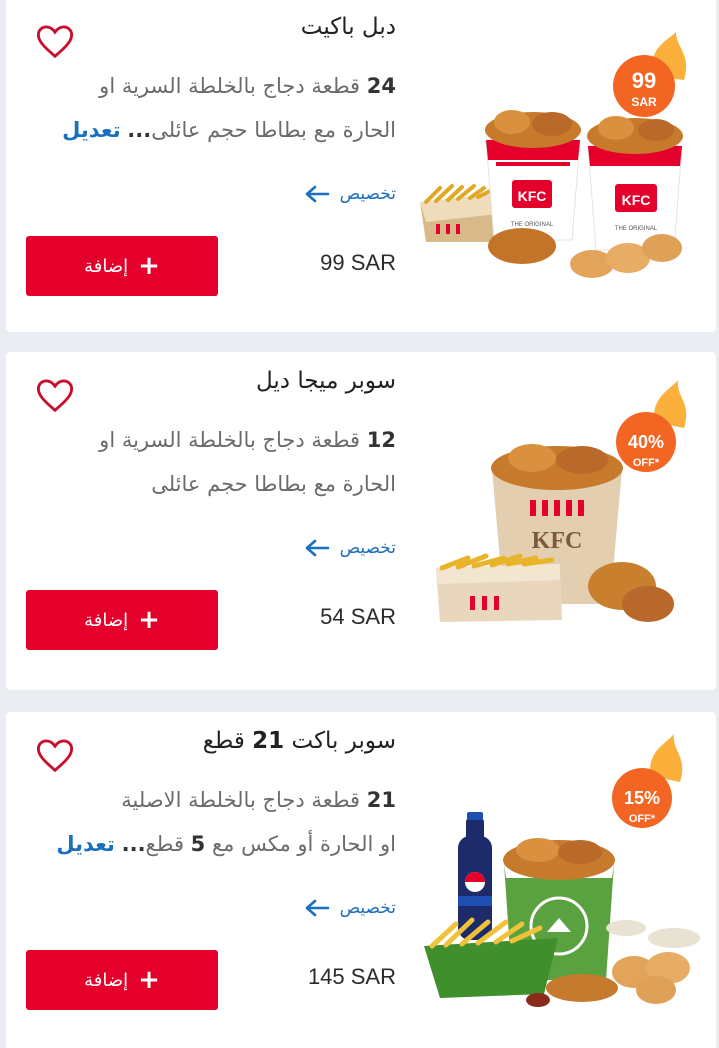 Image resolution: width=719 pixels, height=1048 pixels. What do you see at coordinates (351, 976) in the screenshot?
I see `product-price: 145 SAR` at bounding box center [351, 976].